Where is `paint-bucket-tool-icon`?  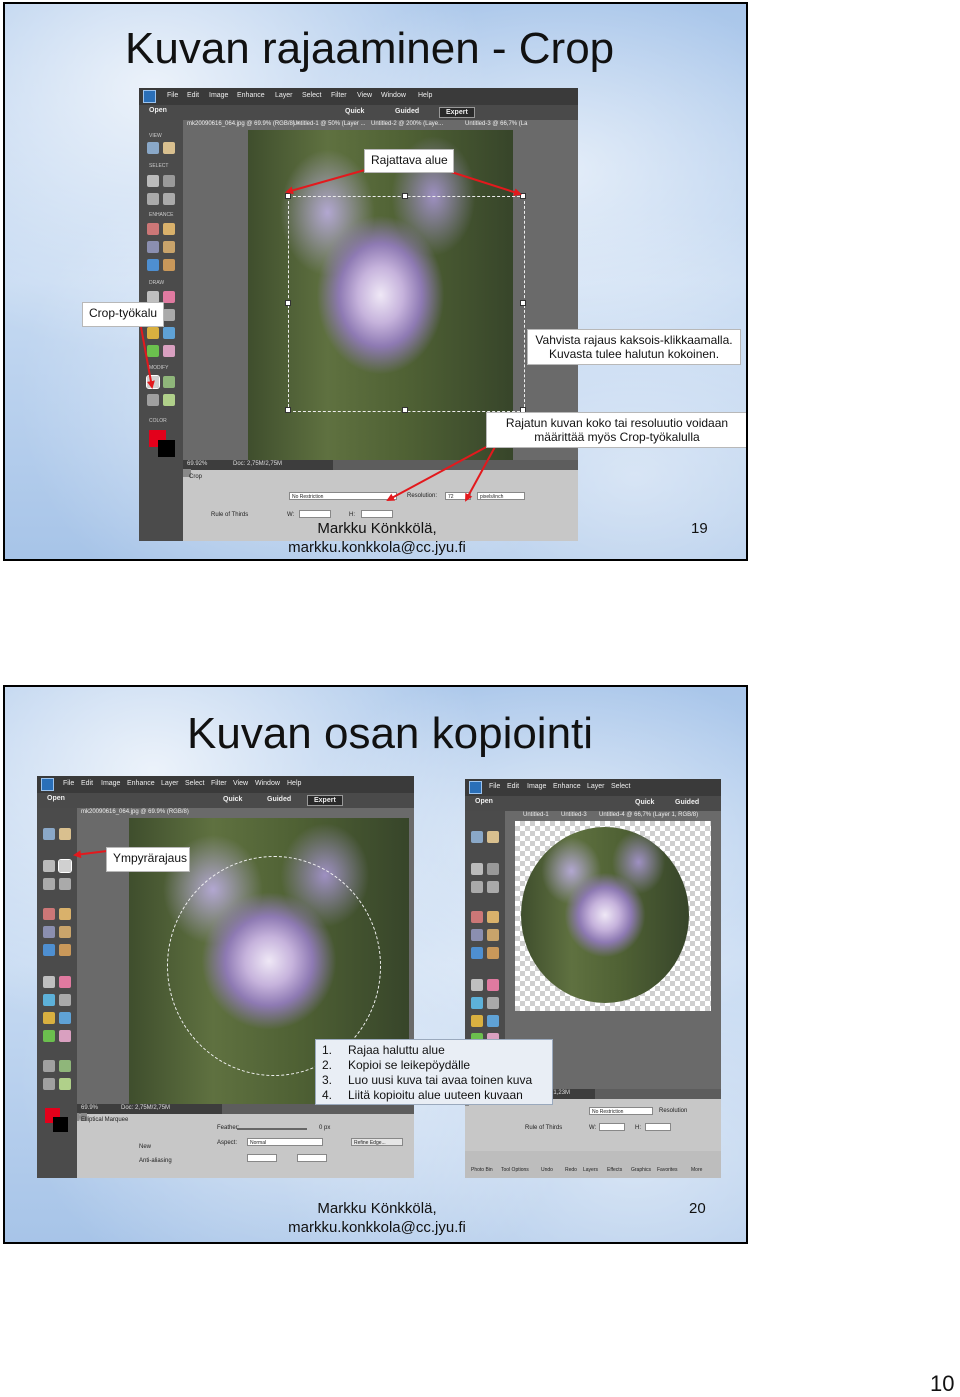 paint-bucket-tool-icon is located at coordinates (49, 1000).